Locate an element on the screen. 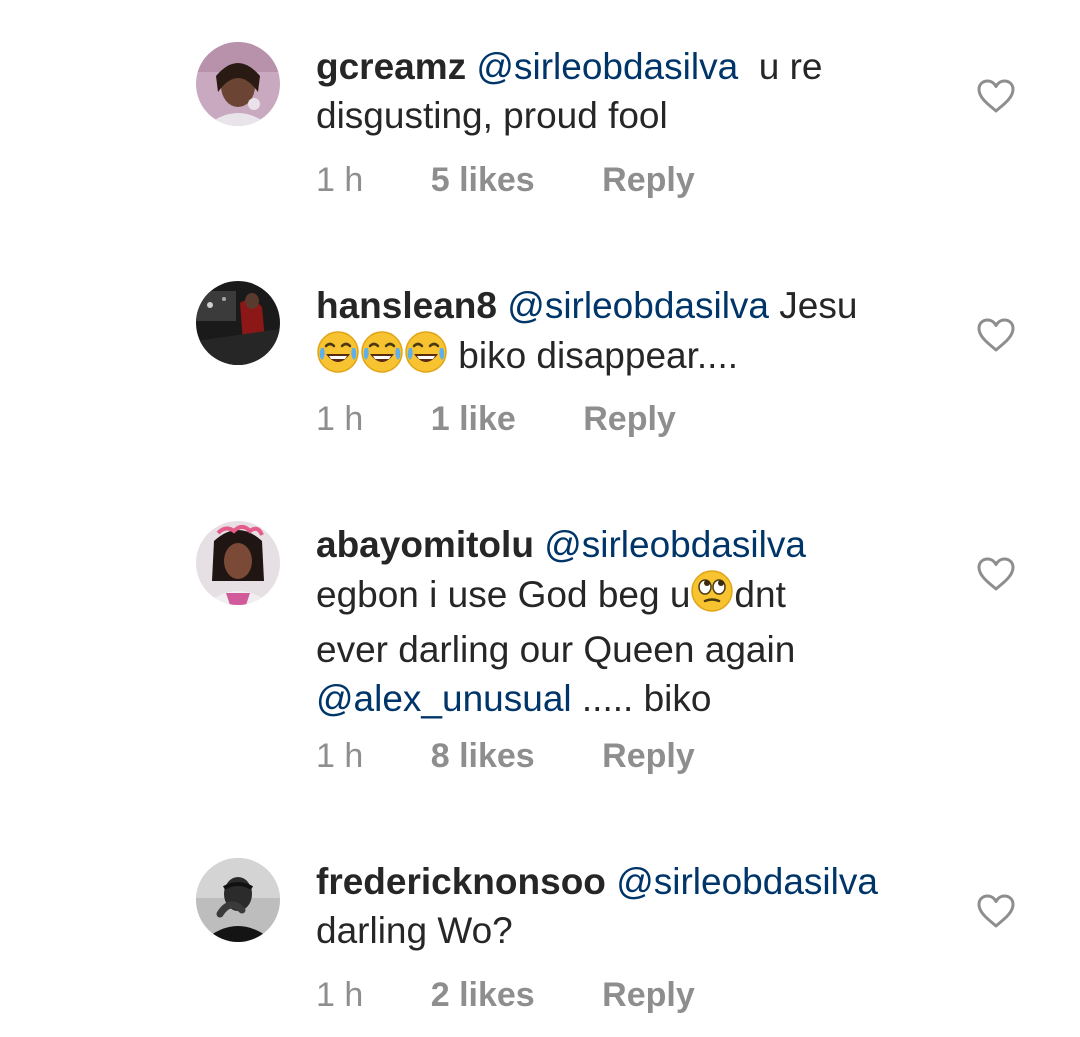 Image resolution: width=1080 pixels, height=1037 pixels. comment-meta: 1 h 5 likes Reply is located at coordinates (505, 180).